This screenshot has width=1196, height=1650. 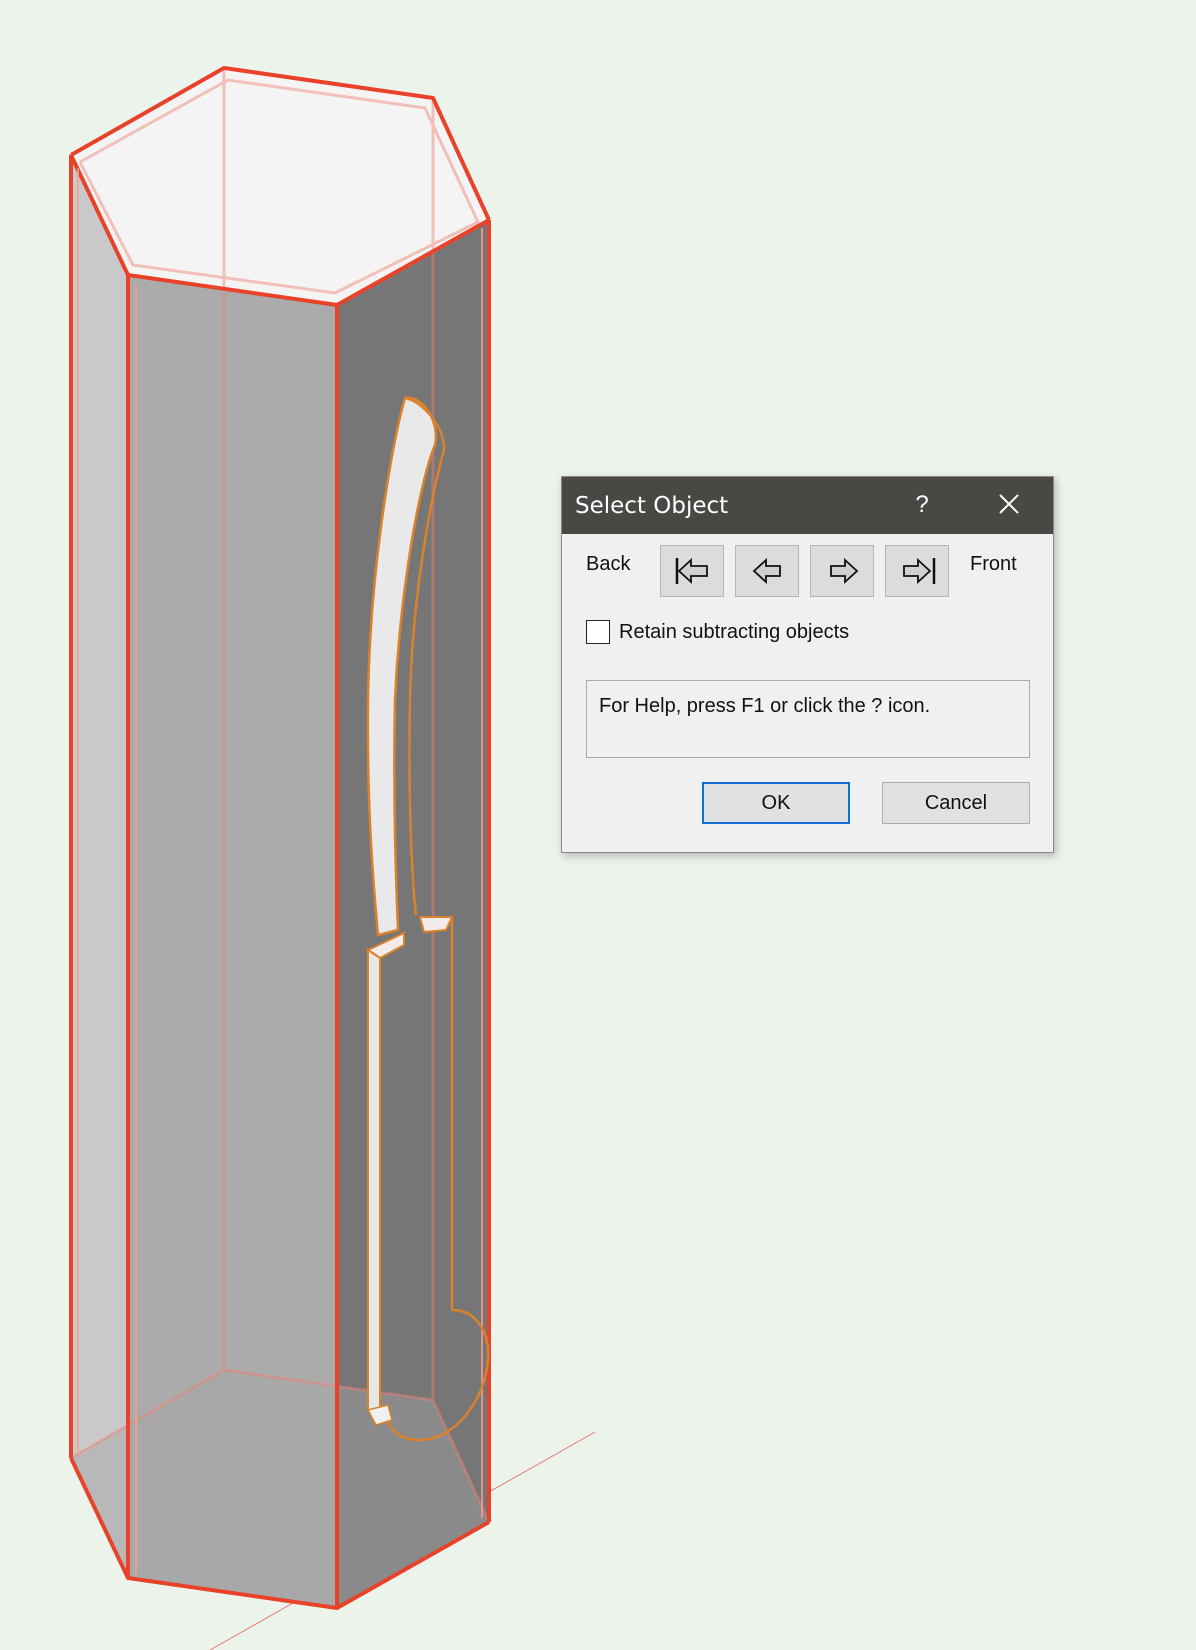 What do you see at coordinates (993, 564) in the screenshot?
I see `front-label: Front` at bounding box center [993, 564].